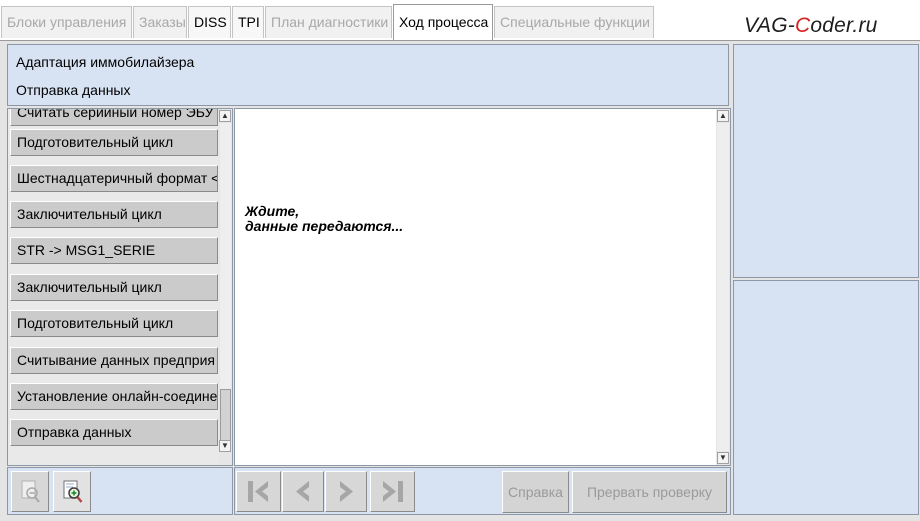 Image resolution: width=920 pixels, height=521 pixels. What do you see at coordinates (328, 22) in the screenshot?
I see `tab-diagnostic-plan: План диагностики` at bounding box center [328, 22].